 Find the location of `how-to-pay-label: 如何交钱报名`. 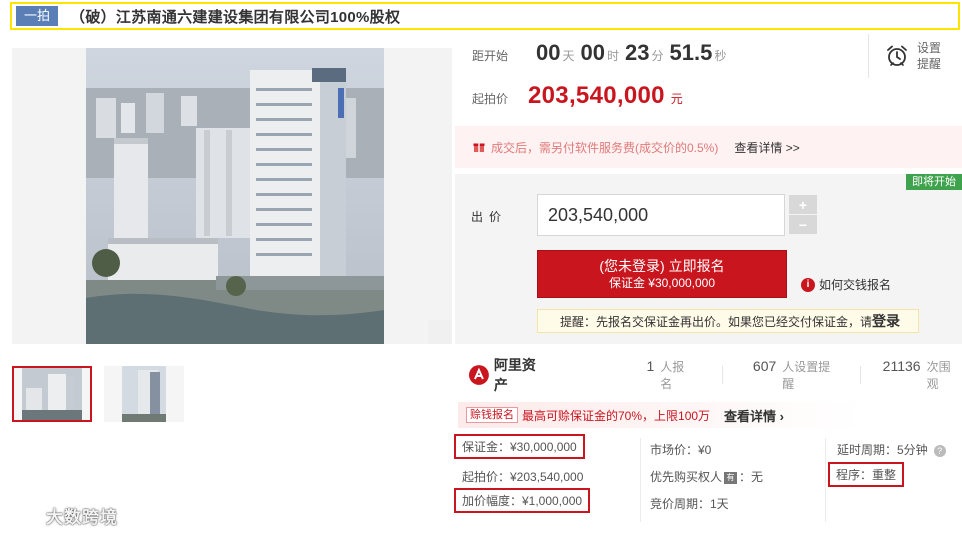

how-to-pay-label: 如何交钱报名 is located at coordinates (855, 285).